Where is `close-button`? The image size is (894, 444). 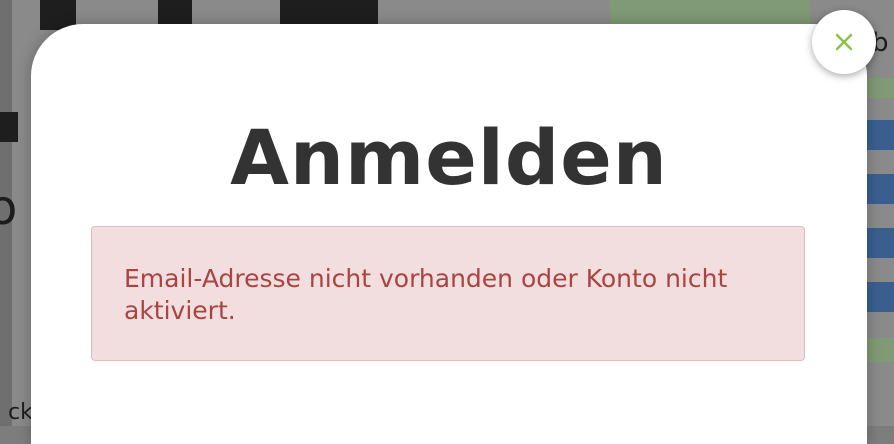 close-button is located at coordinates (844, 42).